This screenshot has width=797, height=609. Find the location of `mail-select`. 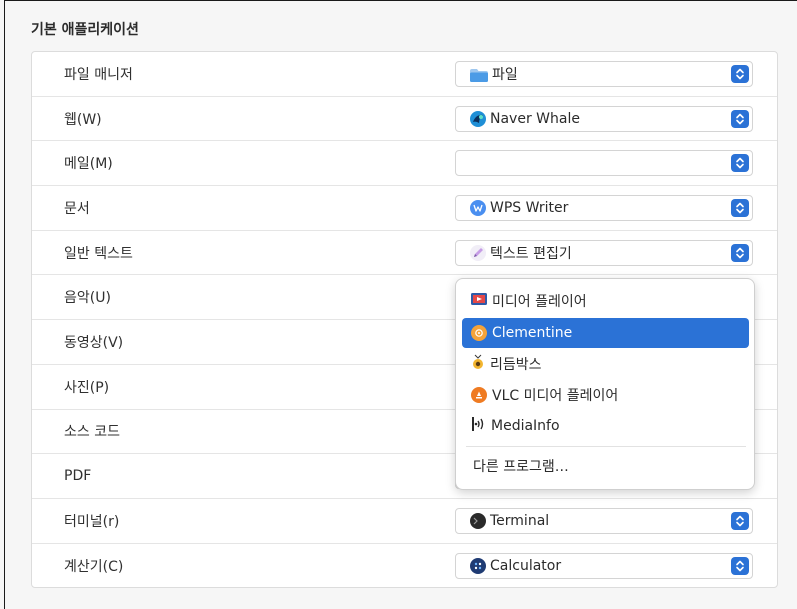

mail-select is located at coordinates (604, 163).